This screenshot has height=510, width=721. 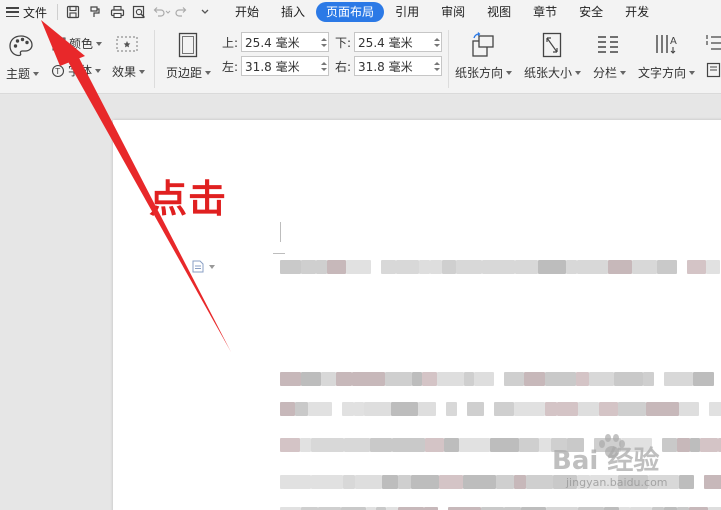 I want to click on ribbon-divider, so click(x=154, y=59).